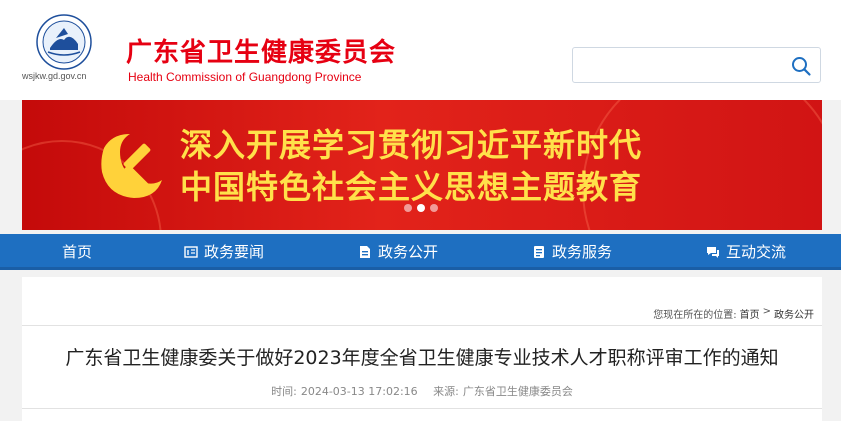 Image resolution: width=841 pixels, height=421 pixels. What do you see at coordinates (54, 76) in the screenshot?
I see `site-domain: wsjkw.gd.gov.cn` at bounding box center [54, 76].